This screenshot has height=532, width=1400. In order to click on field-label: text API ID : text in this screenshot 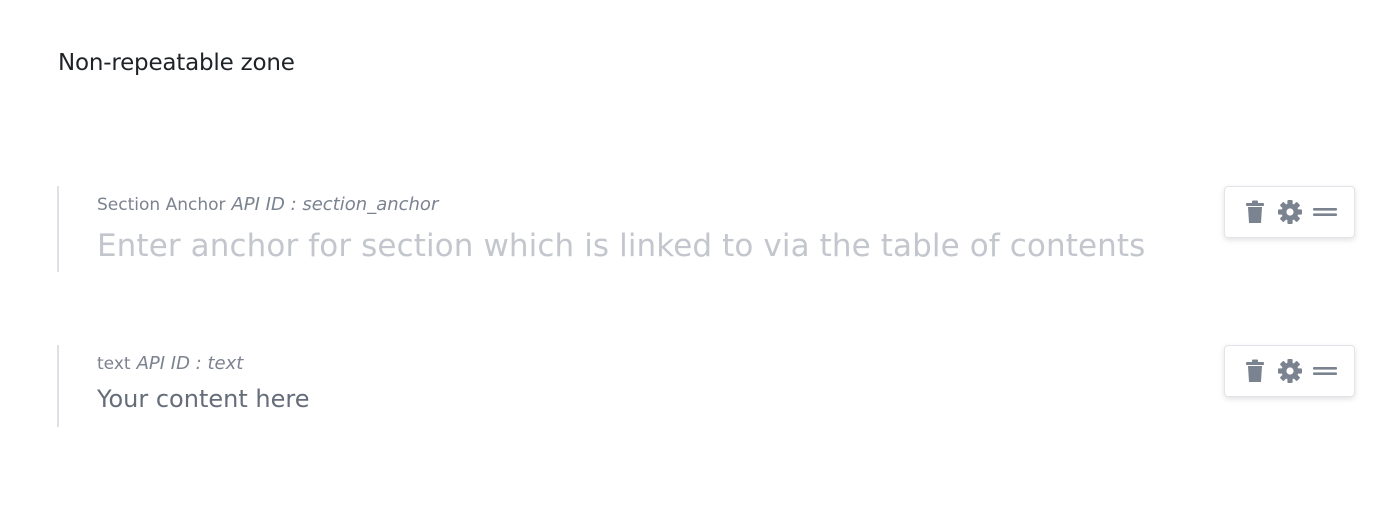, I will do `click(170, 363)`.